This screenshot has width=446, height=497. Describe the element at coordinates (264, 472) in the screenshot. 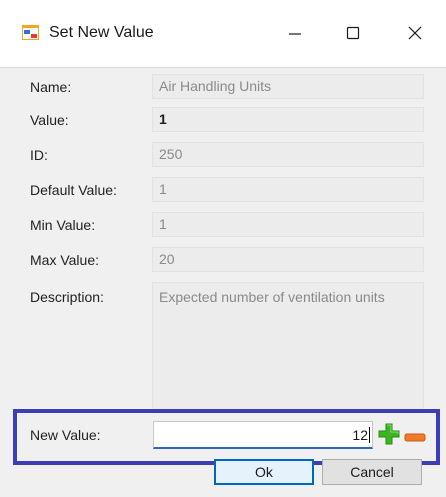

I see `ok-button: Ok` at that location.